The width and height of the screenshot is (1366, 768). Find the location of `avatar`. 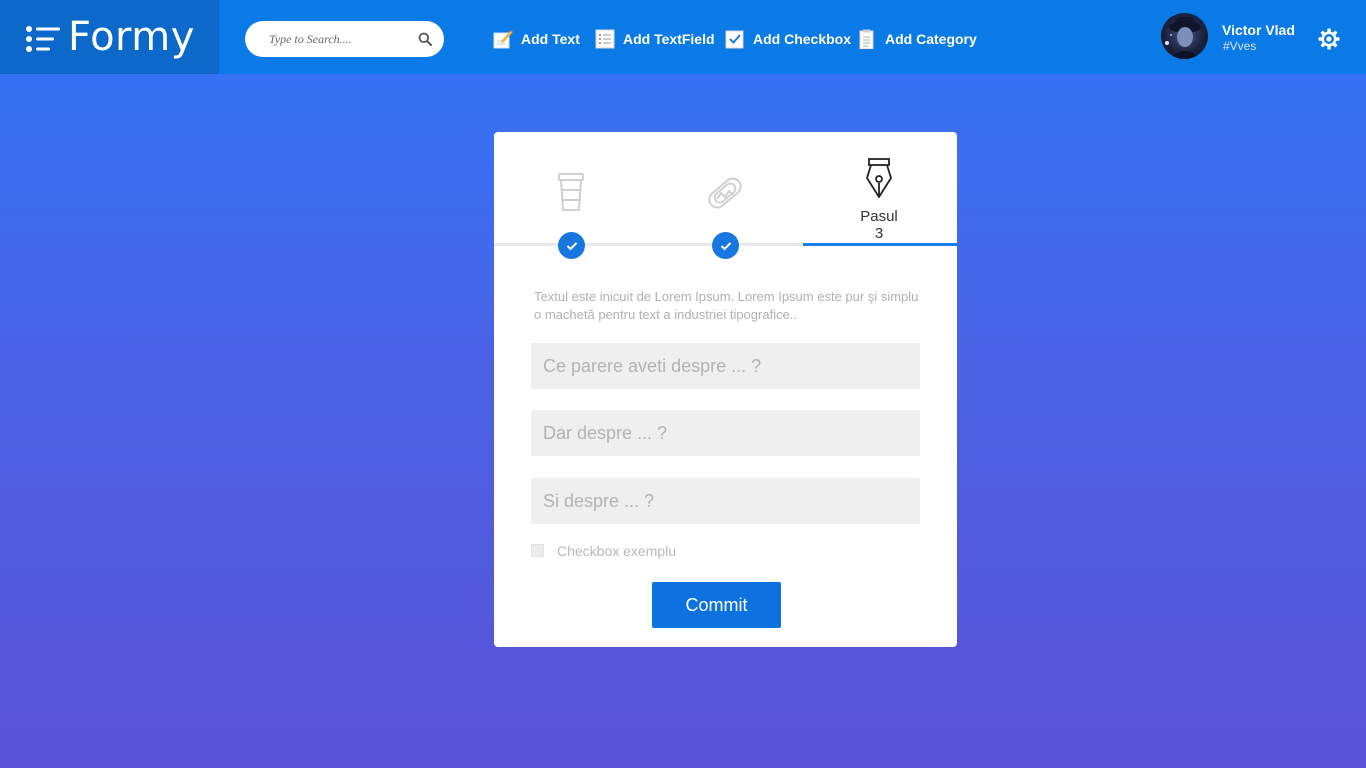

avatar is located at coordinates (1184, 36).